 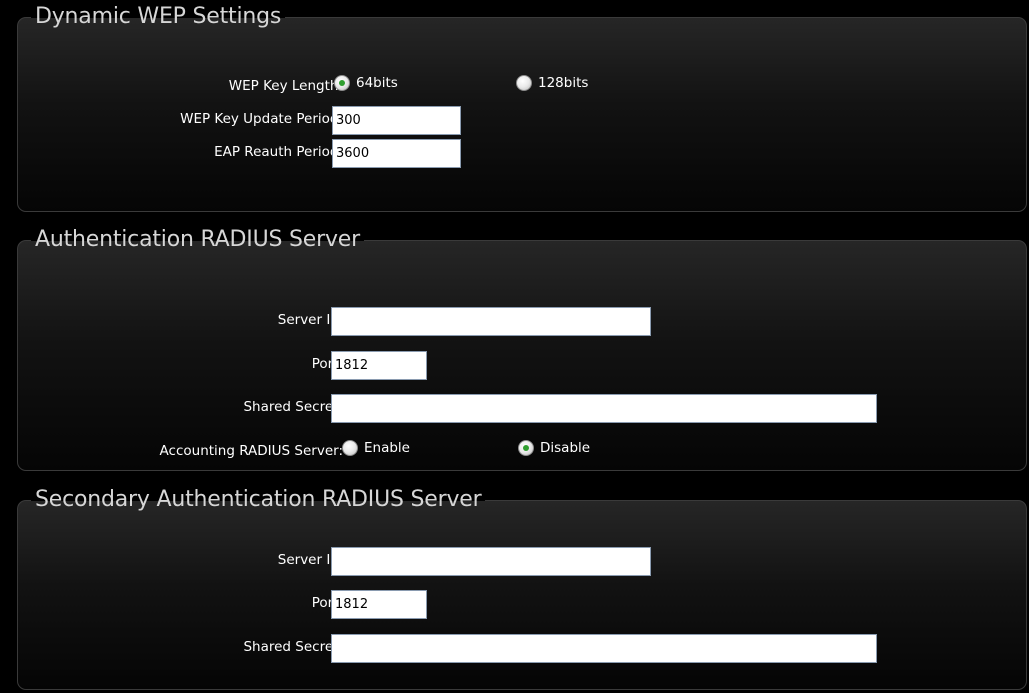 I want to click on secondary-server-ip-input, so click(x=491, y=561).